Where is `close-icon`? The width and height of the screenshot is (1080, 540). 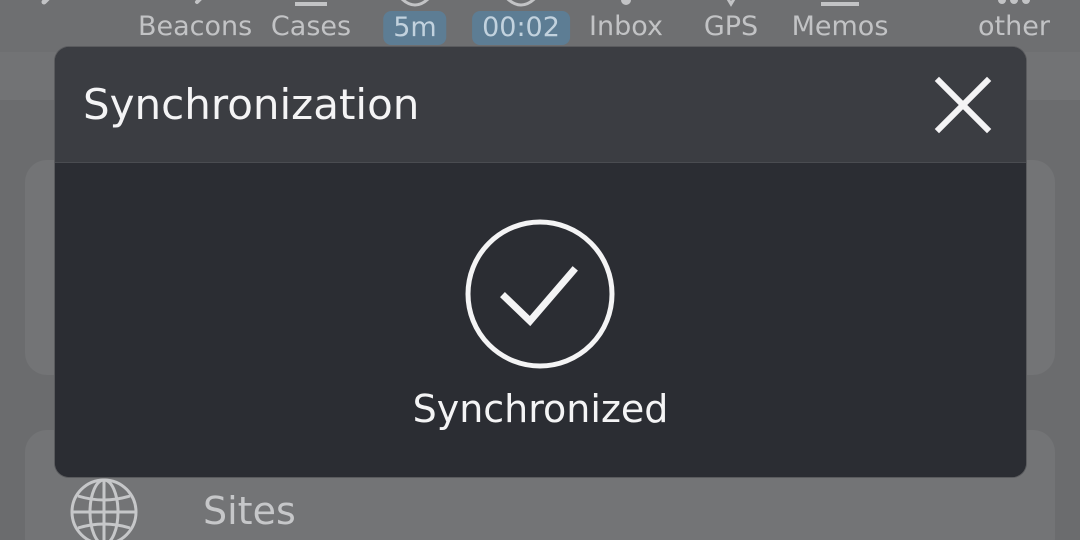
close-icon is located at coordinates (963, 105).